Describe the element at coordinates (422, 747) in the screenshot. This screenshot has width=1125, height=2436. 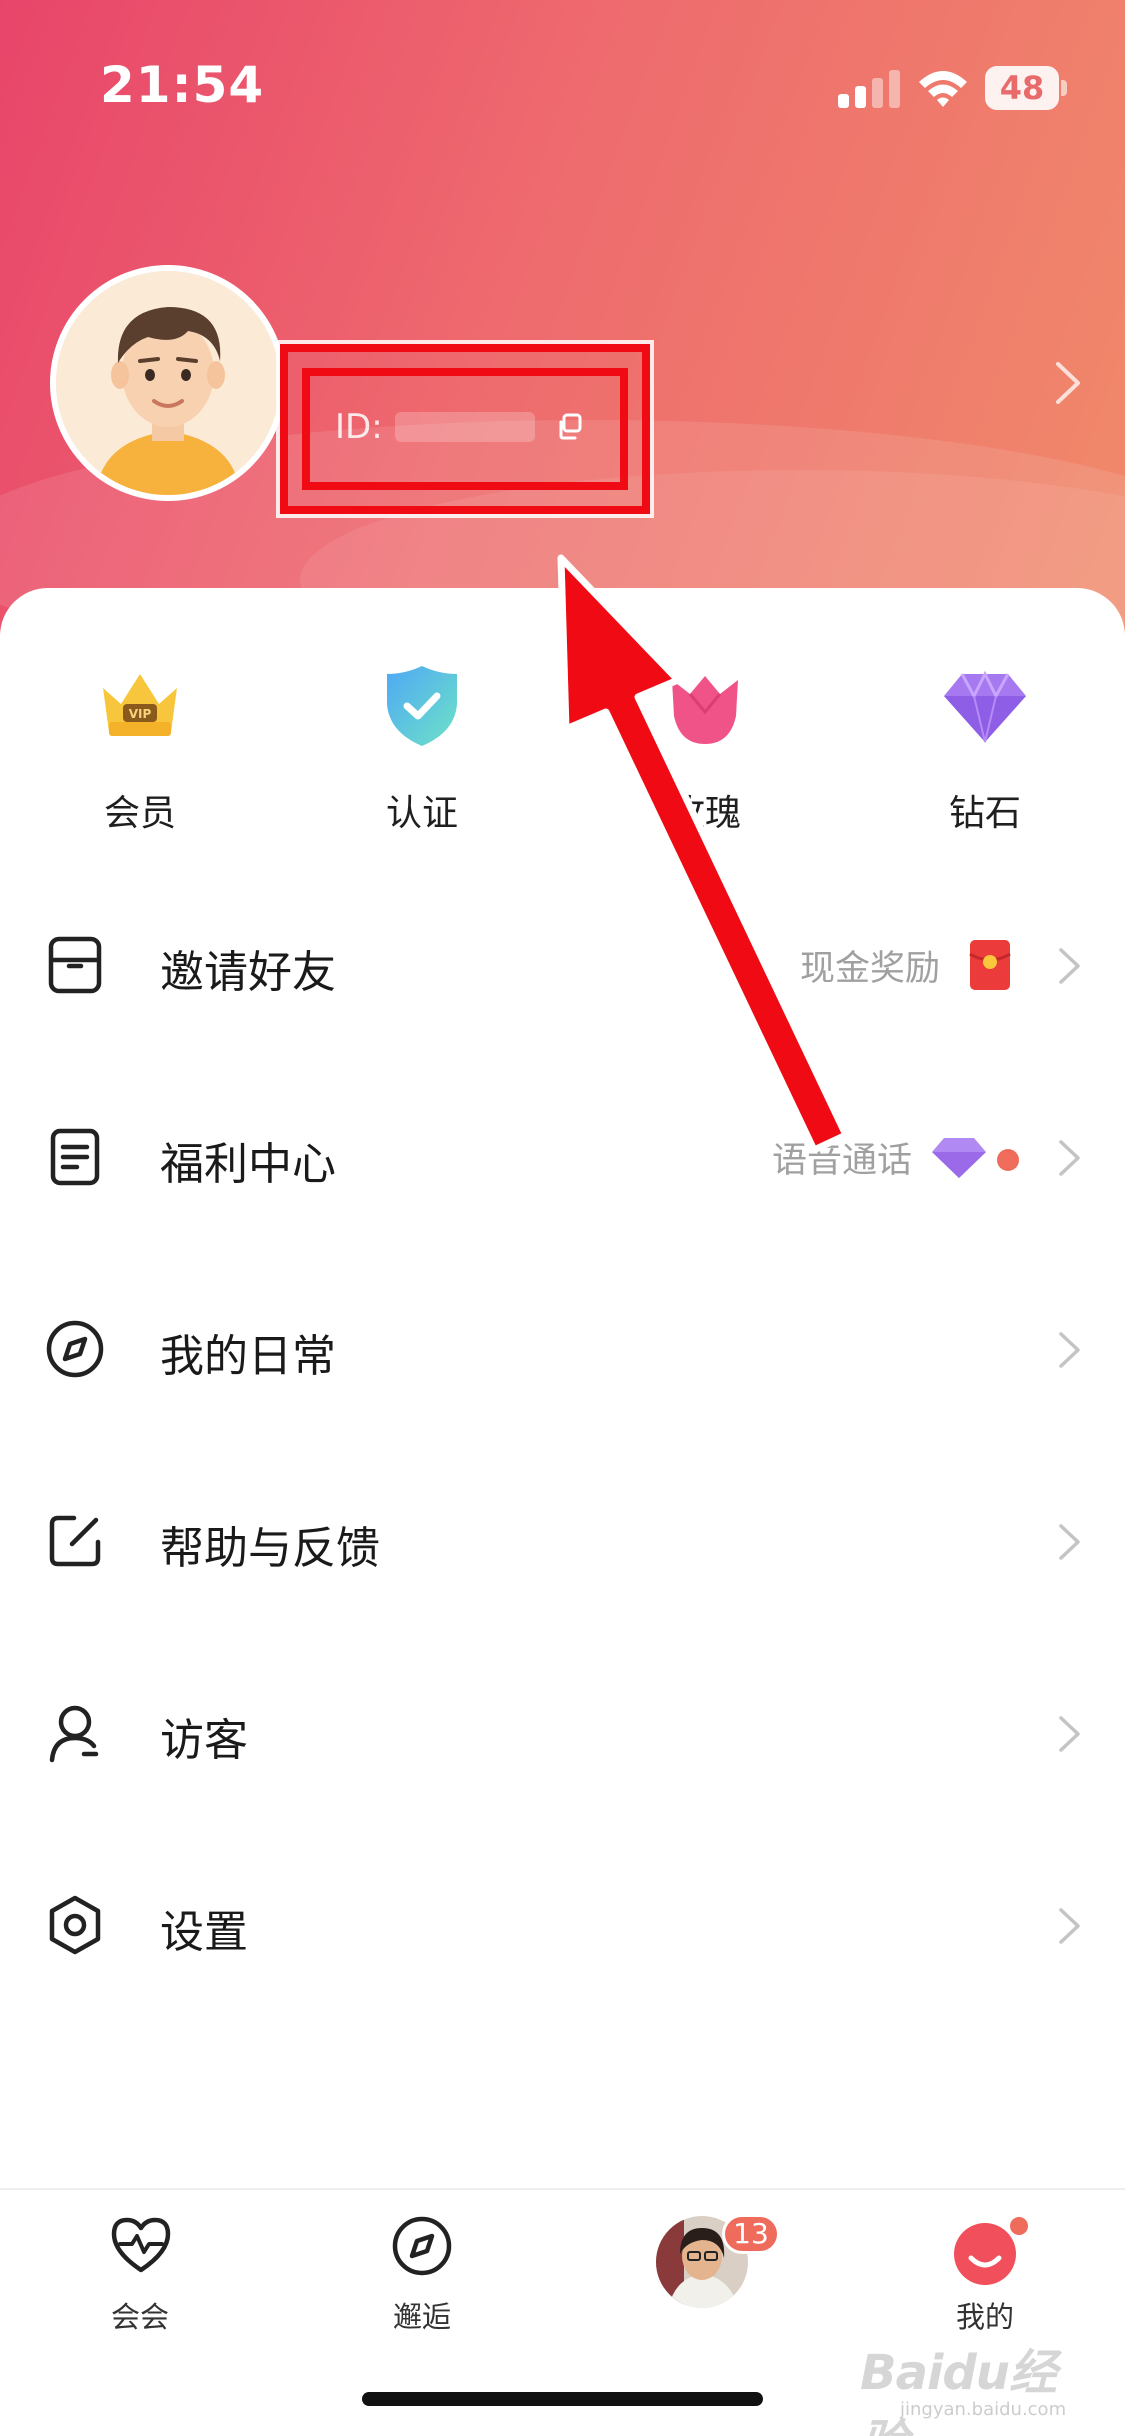
I see `quick-action-verify: 认证` at that location.